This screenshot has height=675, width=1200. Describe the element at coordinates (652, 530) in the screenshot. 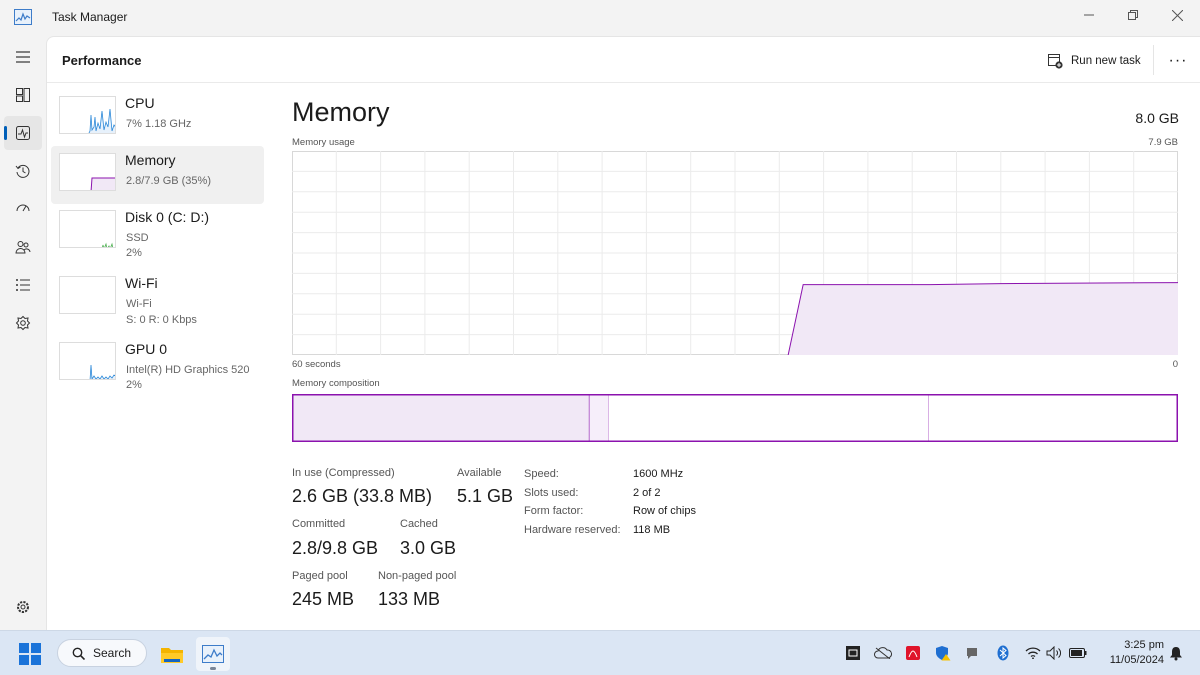

I see `spec-value: 118 MB` at that location.